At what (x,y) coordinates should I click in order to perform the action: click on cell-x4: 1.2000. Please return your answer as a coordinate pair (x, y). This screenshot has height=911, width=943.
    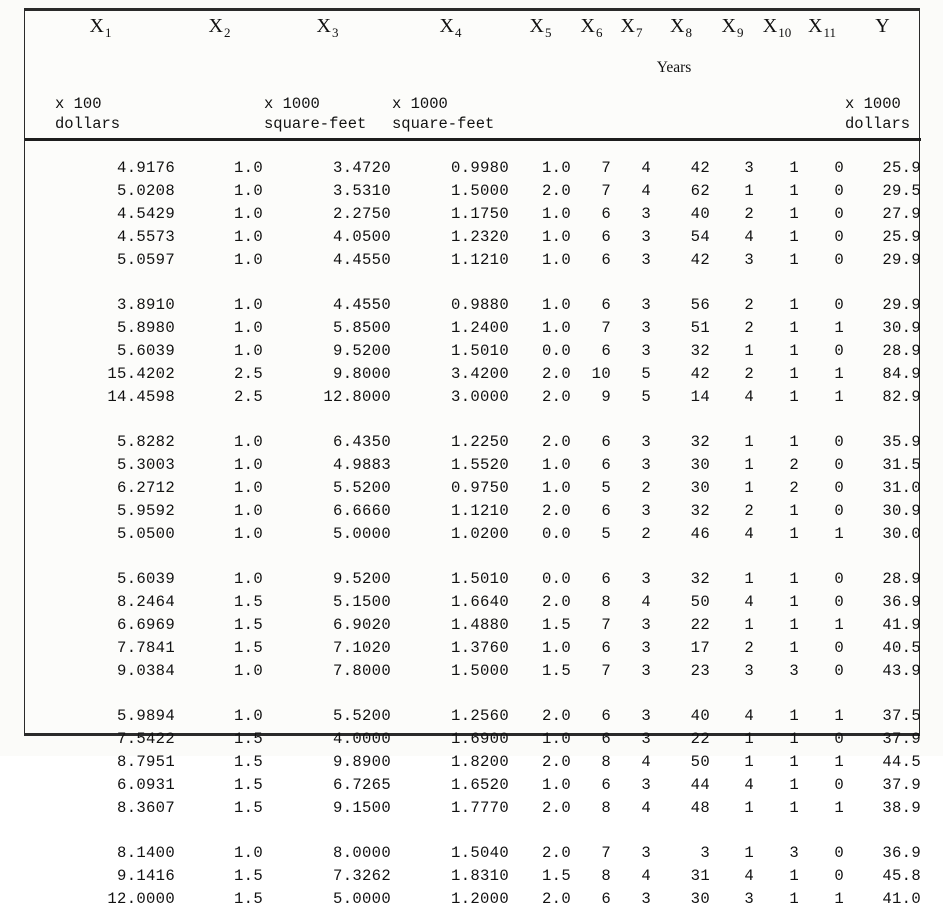
    Looking at the image, I should click on (450, 899).